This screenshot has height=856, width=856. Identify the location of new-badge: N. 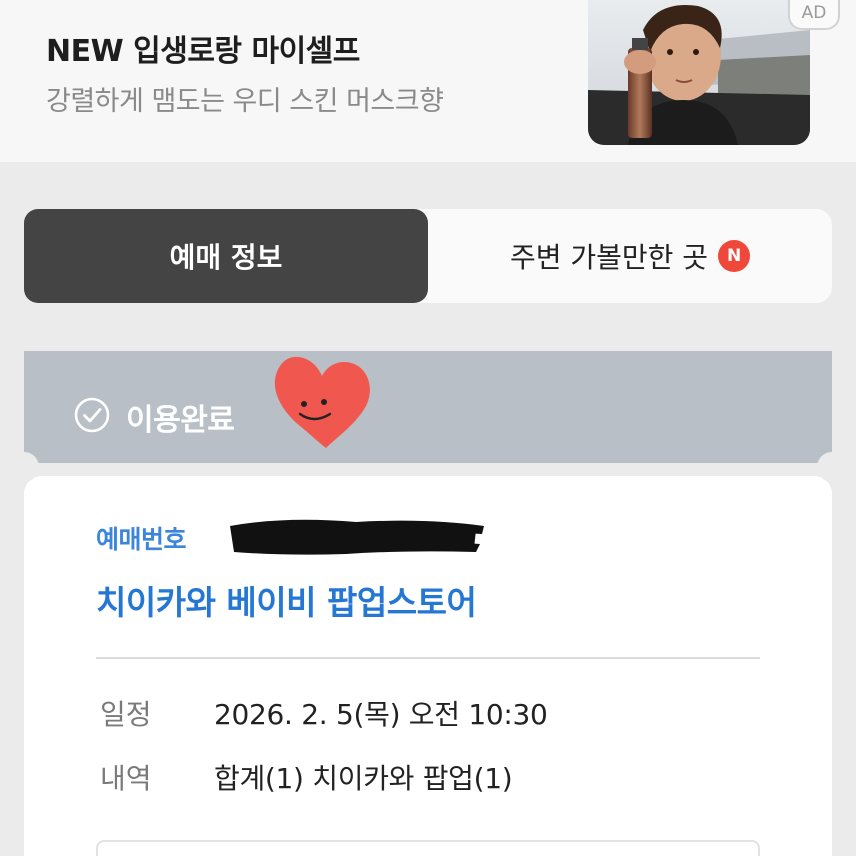
(734, 256).